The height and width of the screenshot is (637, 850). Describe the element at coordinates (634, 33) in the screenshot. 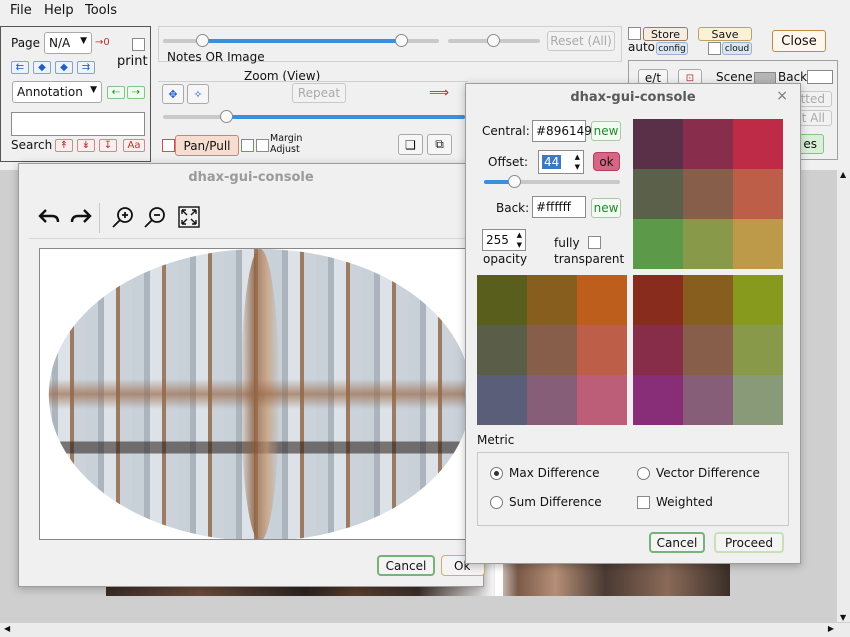

I see `auto-checkbox` at that location.